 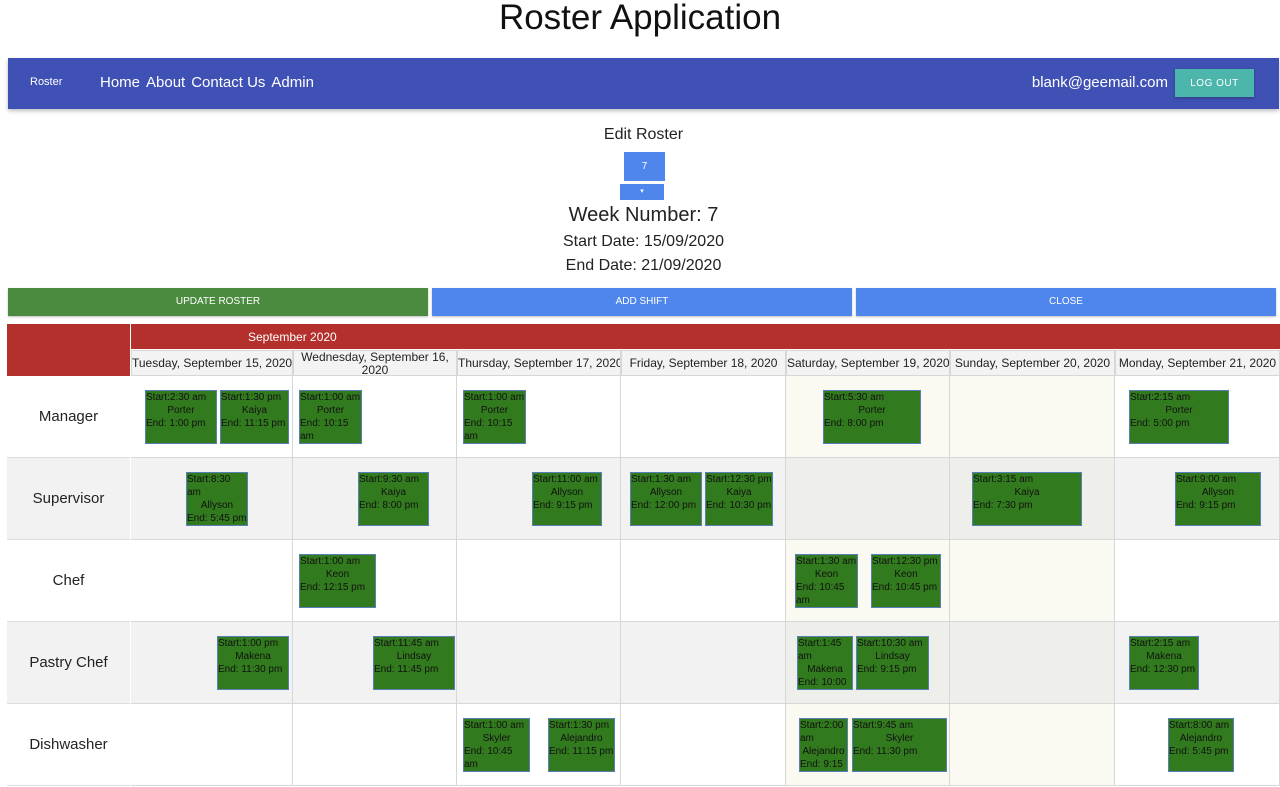 What do you see at coordinates (640, 18) in the screenshot?
I see `page-title: Roster Application` at bounding box center [640, 18].